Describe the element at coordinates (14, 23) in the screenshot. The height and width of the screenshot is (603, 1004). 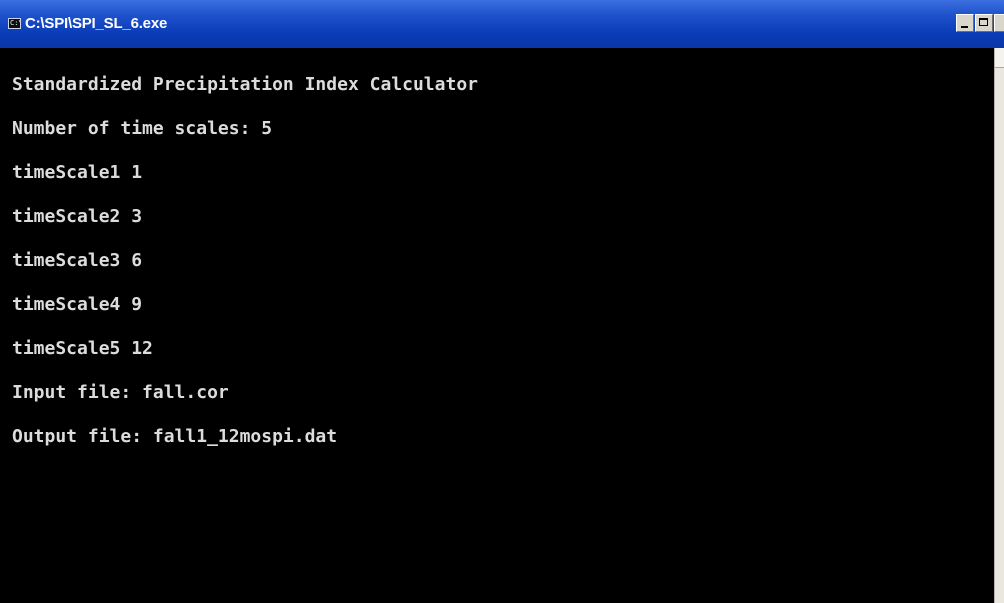
I see `console-window-icon: C:\` at that location.